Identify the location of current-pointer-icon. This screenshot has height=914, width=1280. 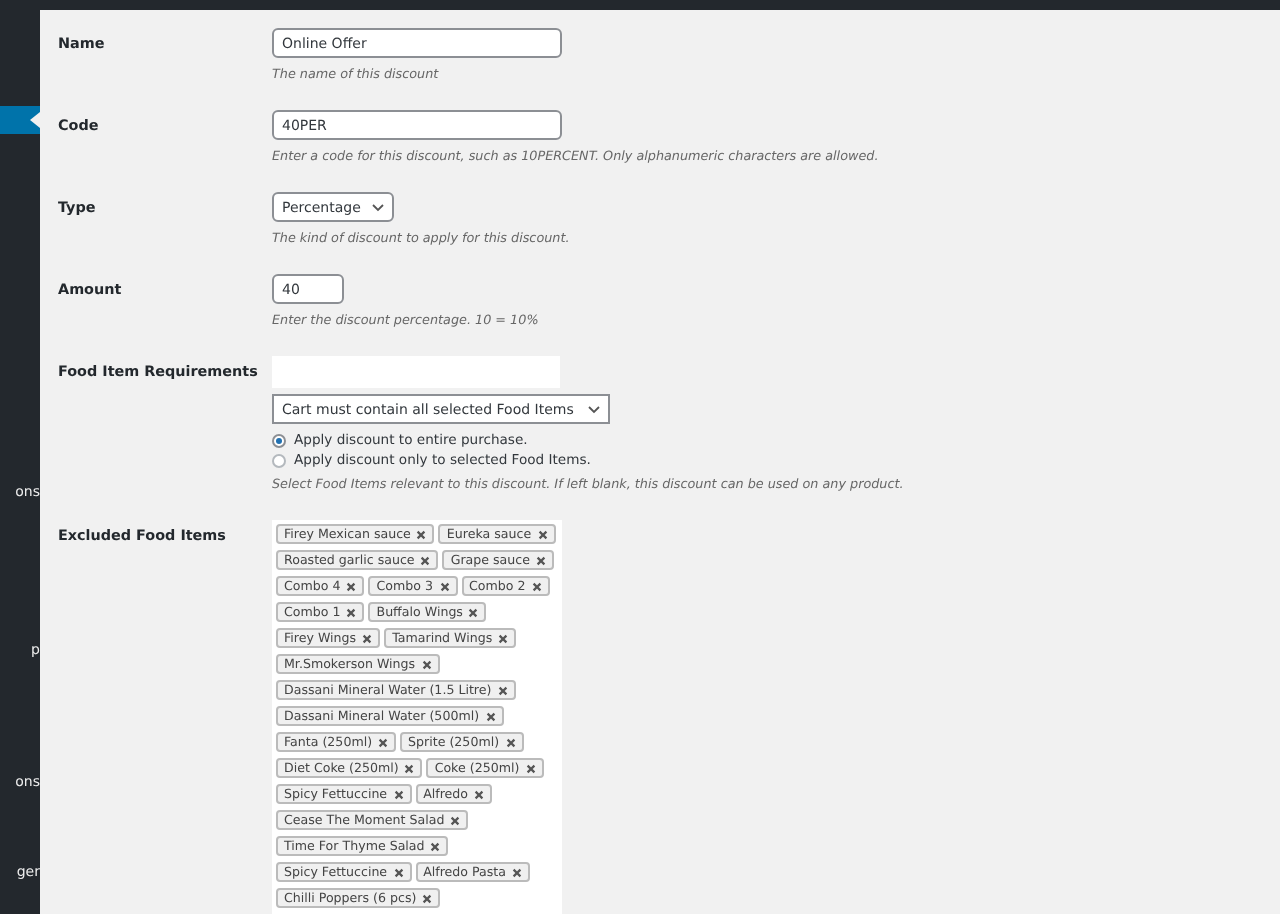
(35, 120).